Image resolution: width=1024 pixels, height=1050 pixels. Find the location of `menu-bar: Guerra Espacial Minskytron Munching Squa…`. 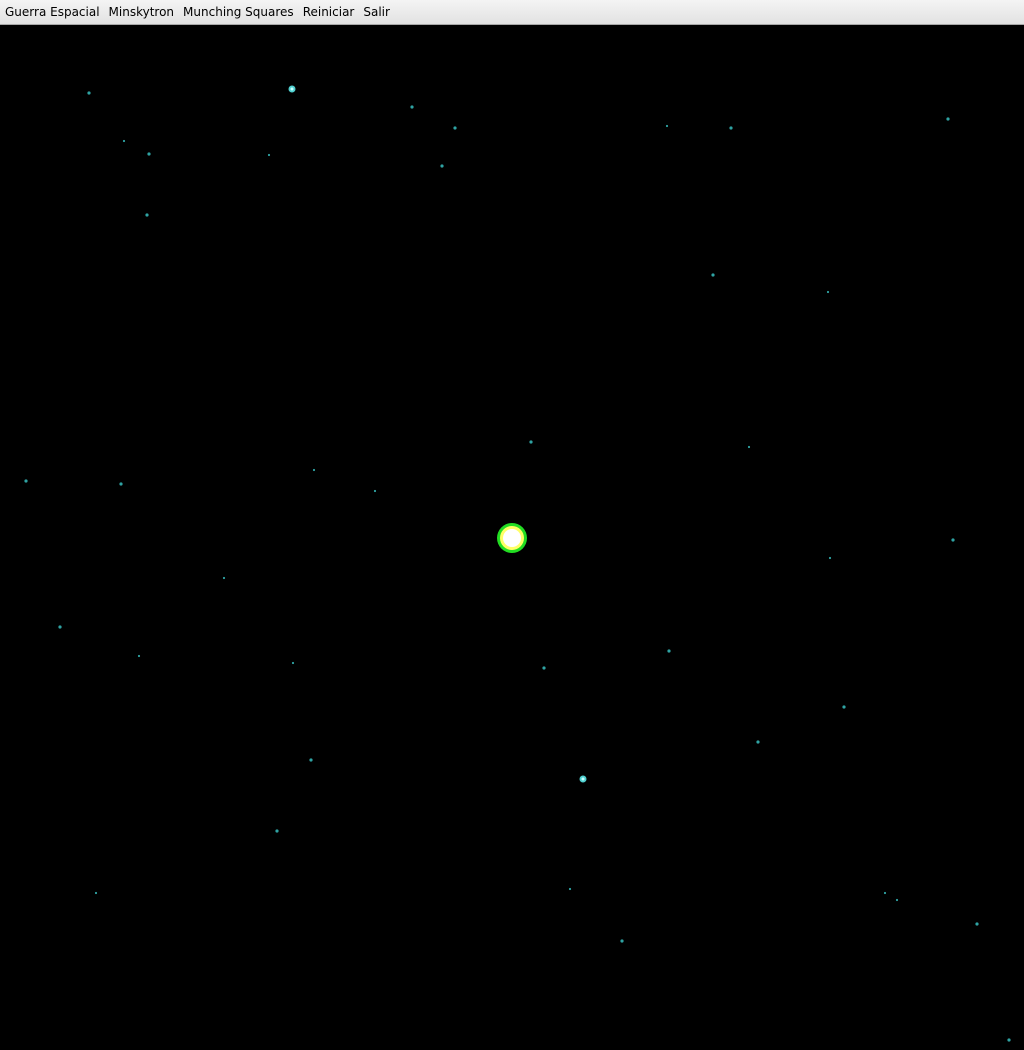

menu-bar: Guerra Espacial Minskytron Munching Squa… is located at coordinates (512, 12).